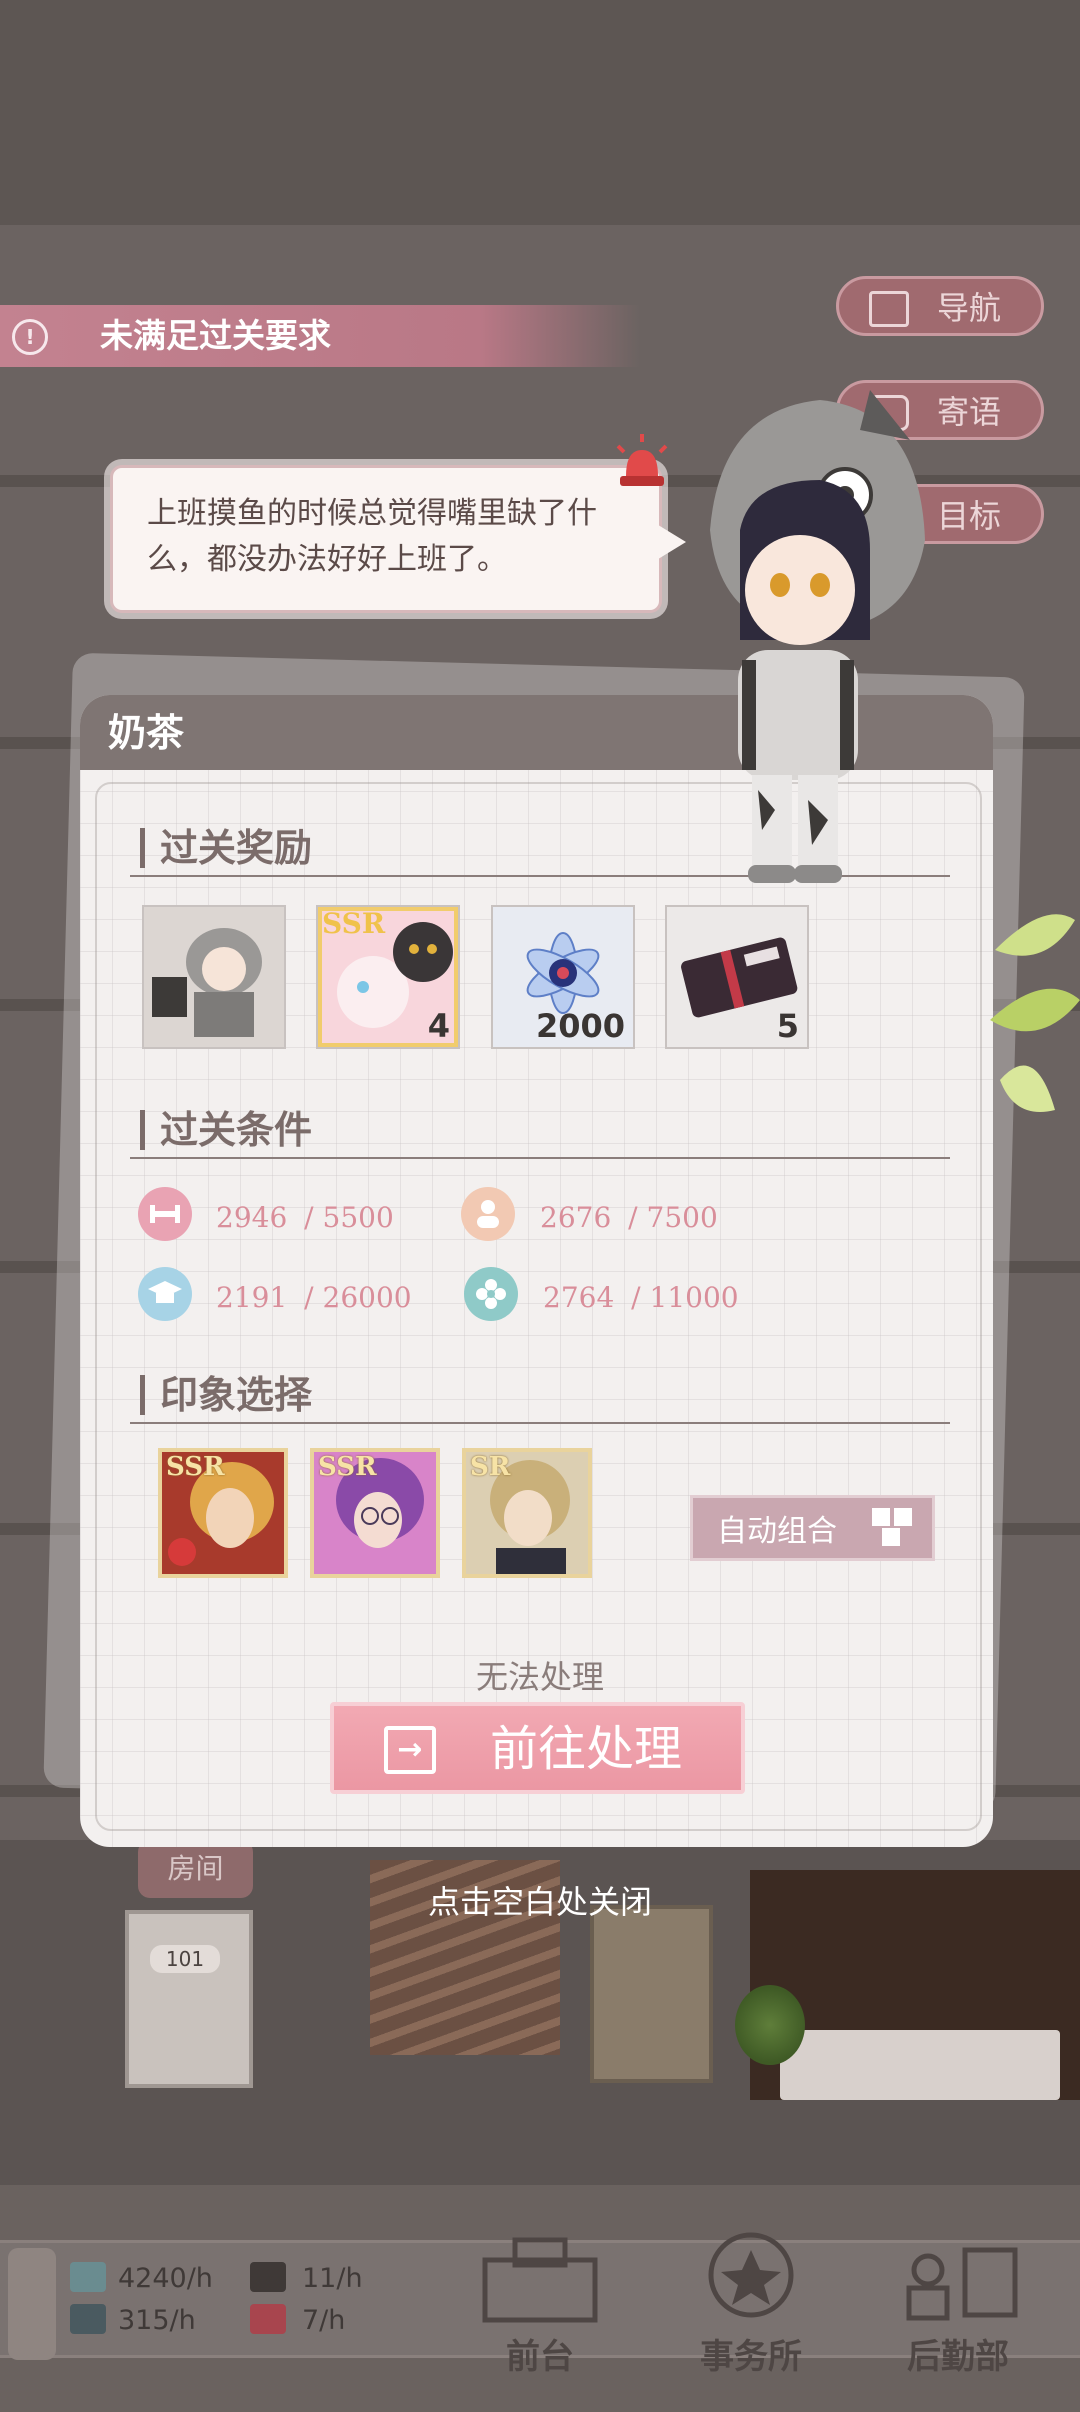  What do you see at coordinates (580, 1026) in the screenshot?
I see `reward-count: 2000` at bounding box center [580, 1026].